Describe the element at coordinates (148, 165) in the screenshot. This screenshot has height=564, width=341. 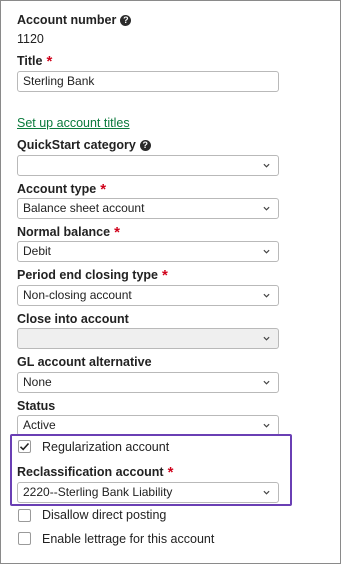
I see `quickstart-select` at that location.